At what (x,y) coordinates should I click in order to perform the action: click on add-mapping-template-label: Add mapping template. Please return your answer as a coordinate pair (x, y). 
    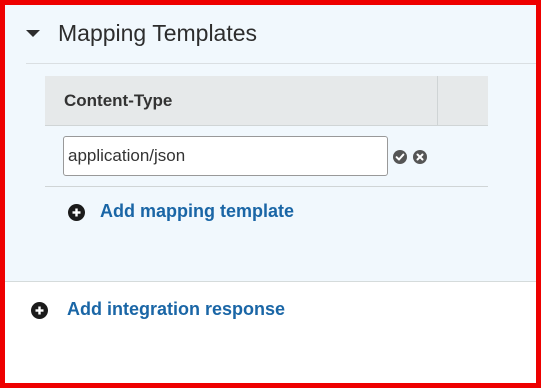
    Looking at the image, I should click on (197, 211).